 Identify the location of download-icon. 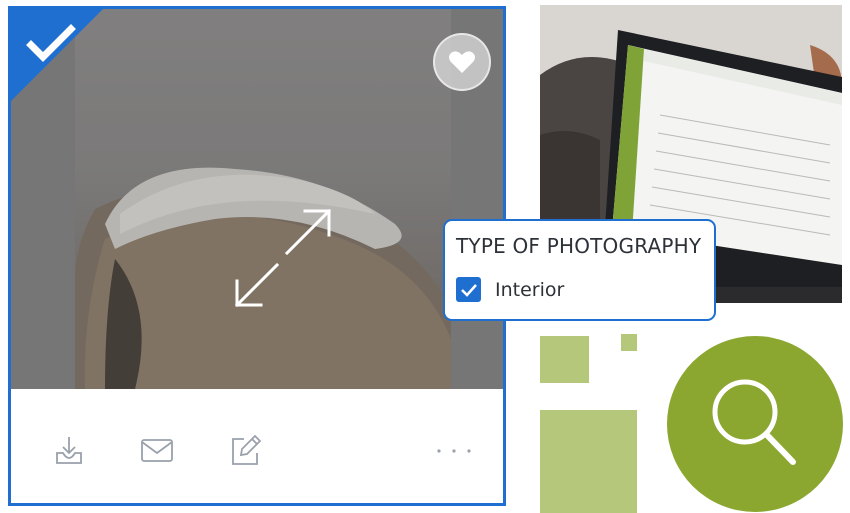
(69, 450).